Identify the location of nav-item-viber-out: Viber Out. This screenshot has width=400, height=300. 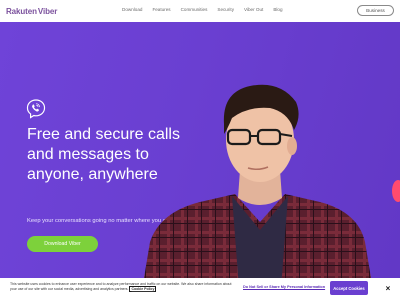
(253, 9).